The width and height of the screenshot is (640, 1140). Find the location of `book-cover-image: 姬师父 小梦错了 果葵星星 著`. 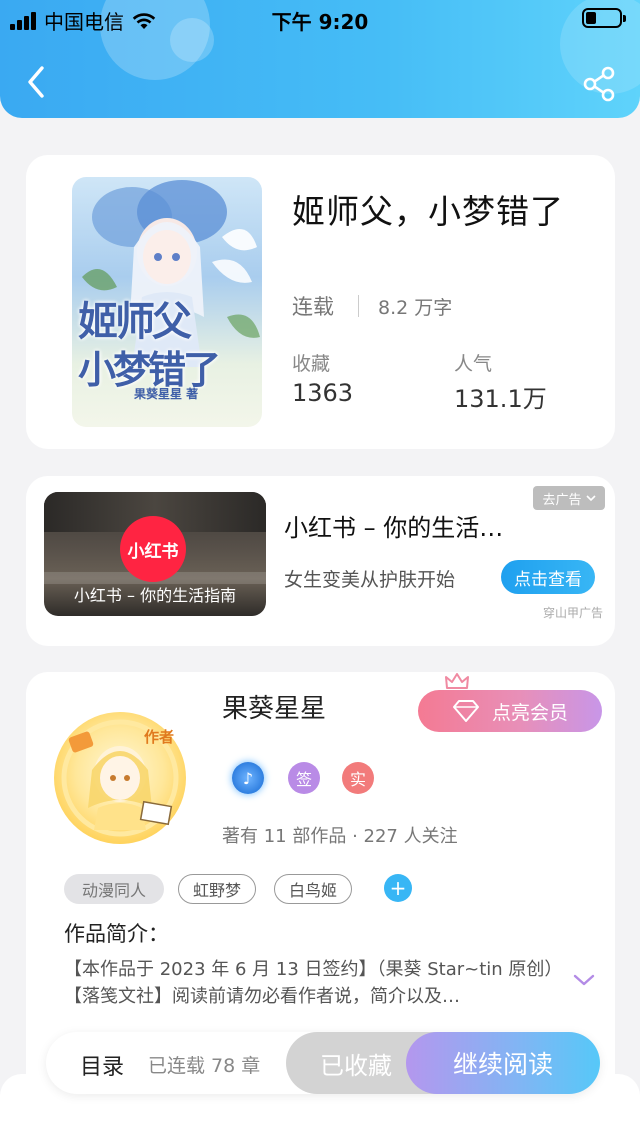

book-cover-image: 姬师父 小梦错了 果葵星星 著 is located at coordinates (167, 302).